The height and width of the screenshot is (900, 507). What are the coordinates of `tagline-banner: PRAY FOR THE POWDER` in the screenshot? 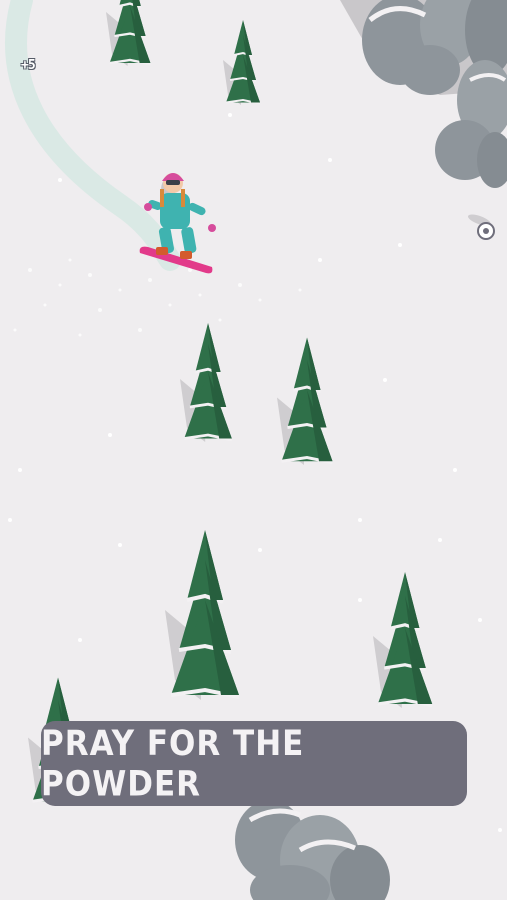 It's located at (254, 763).